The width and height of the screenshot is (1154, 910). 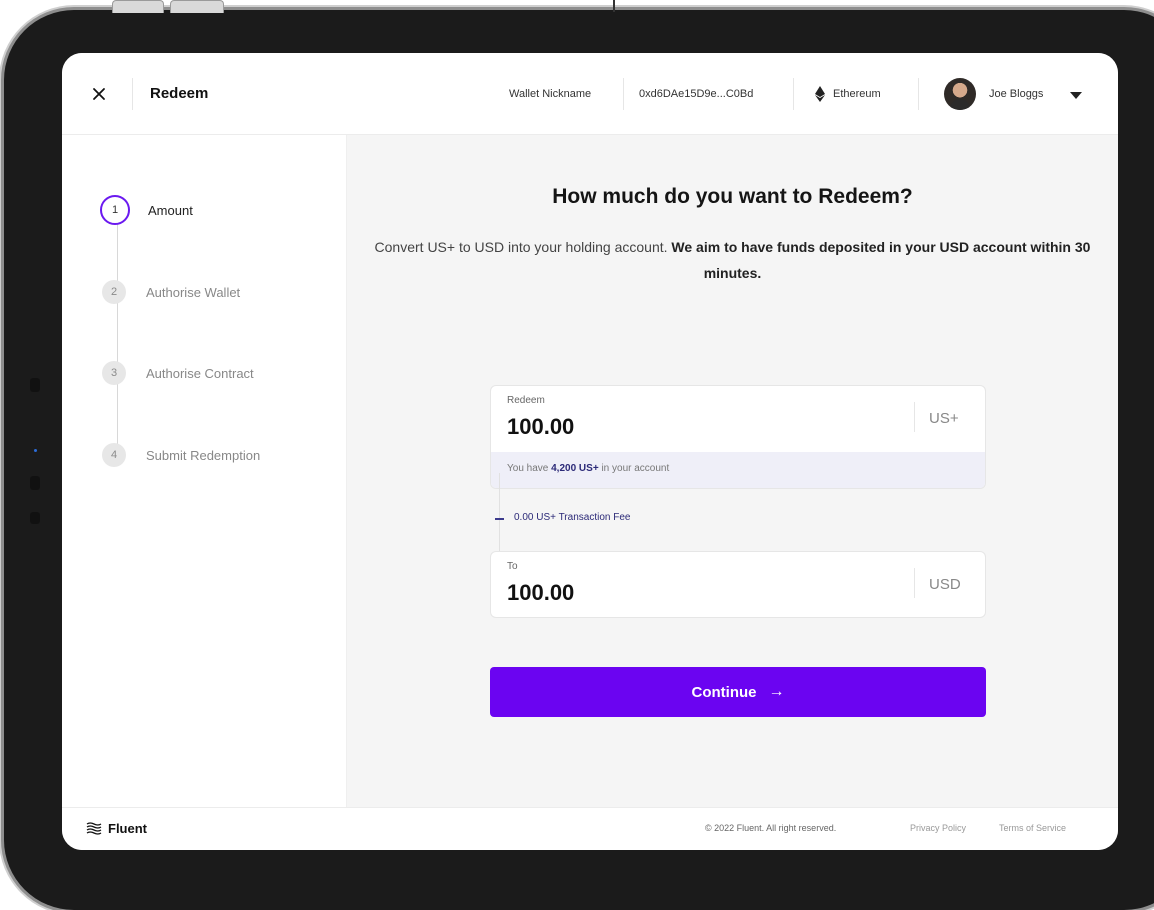 I want to click on step-label: Authorise Contract, so click(x=200, y=373).